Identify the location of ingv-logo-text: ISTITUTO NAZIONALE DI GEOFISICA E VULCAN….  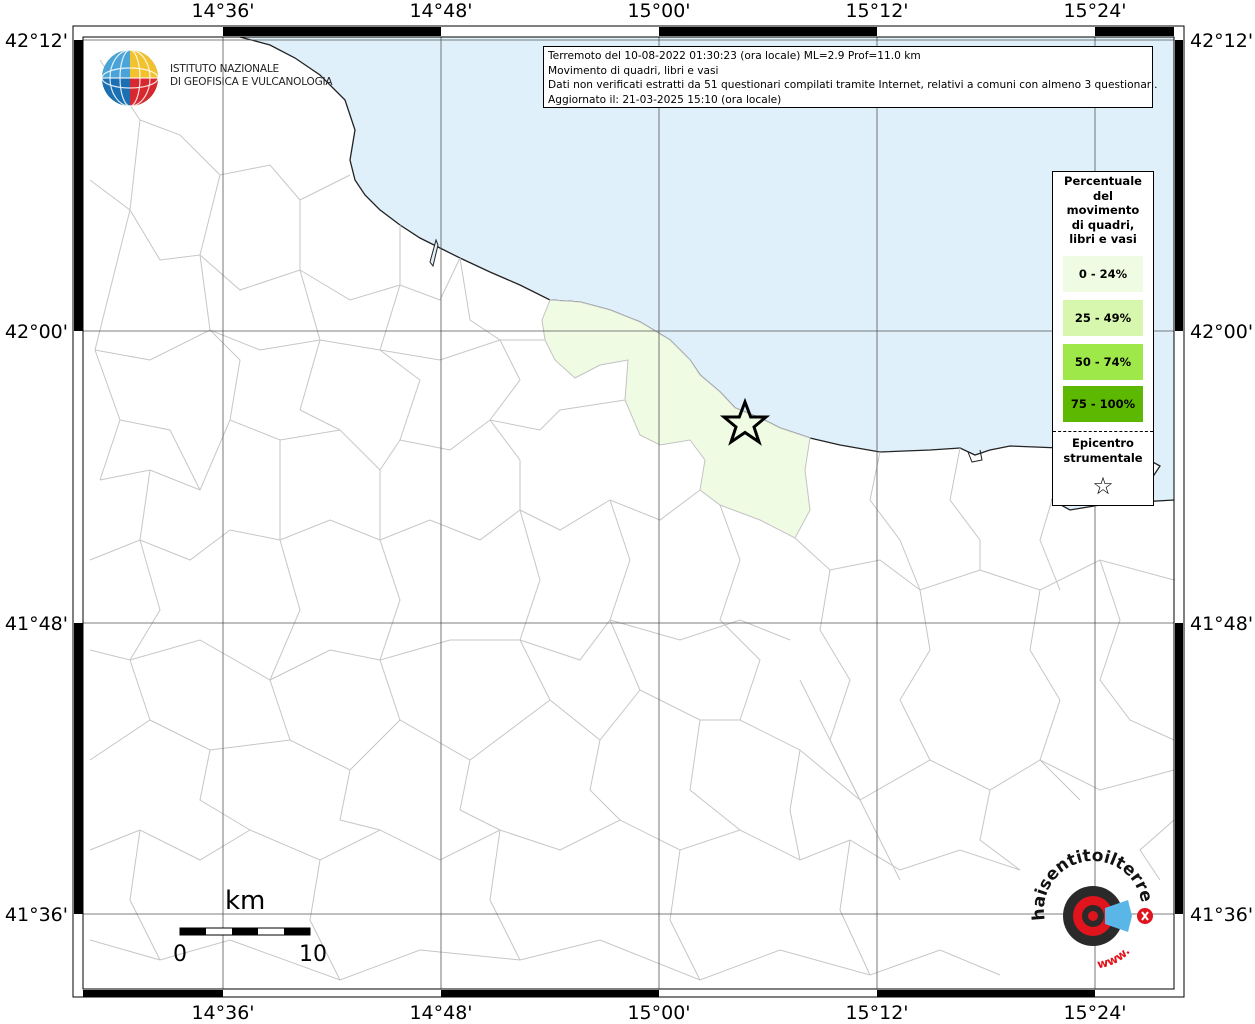
(251, 75).